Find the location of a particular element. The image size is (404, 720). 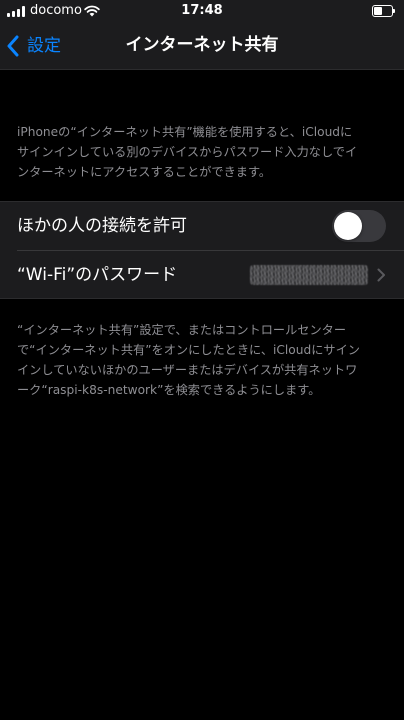

status-bar: docomo 17:48 is located at coordinates (202, 11).